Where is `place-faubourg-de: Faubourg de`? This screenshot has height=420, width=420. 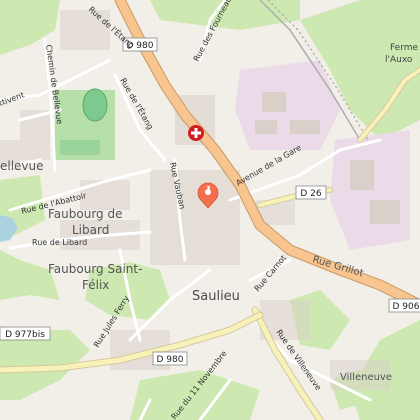
place-faubourg-de: Faubourg de is located at coordinates (85, 214).